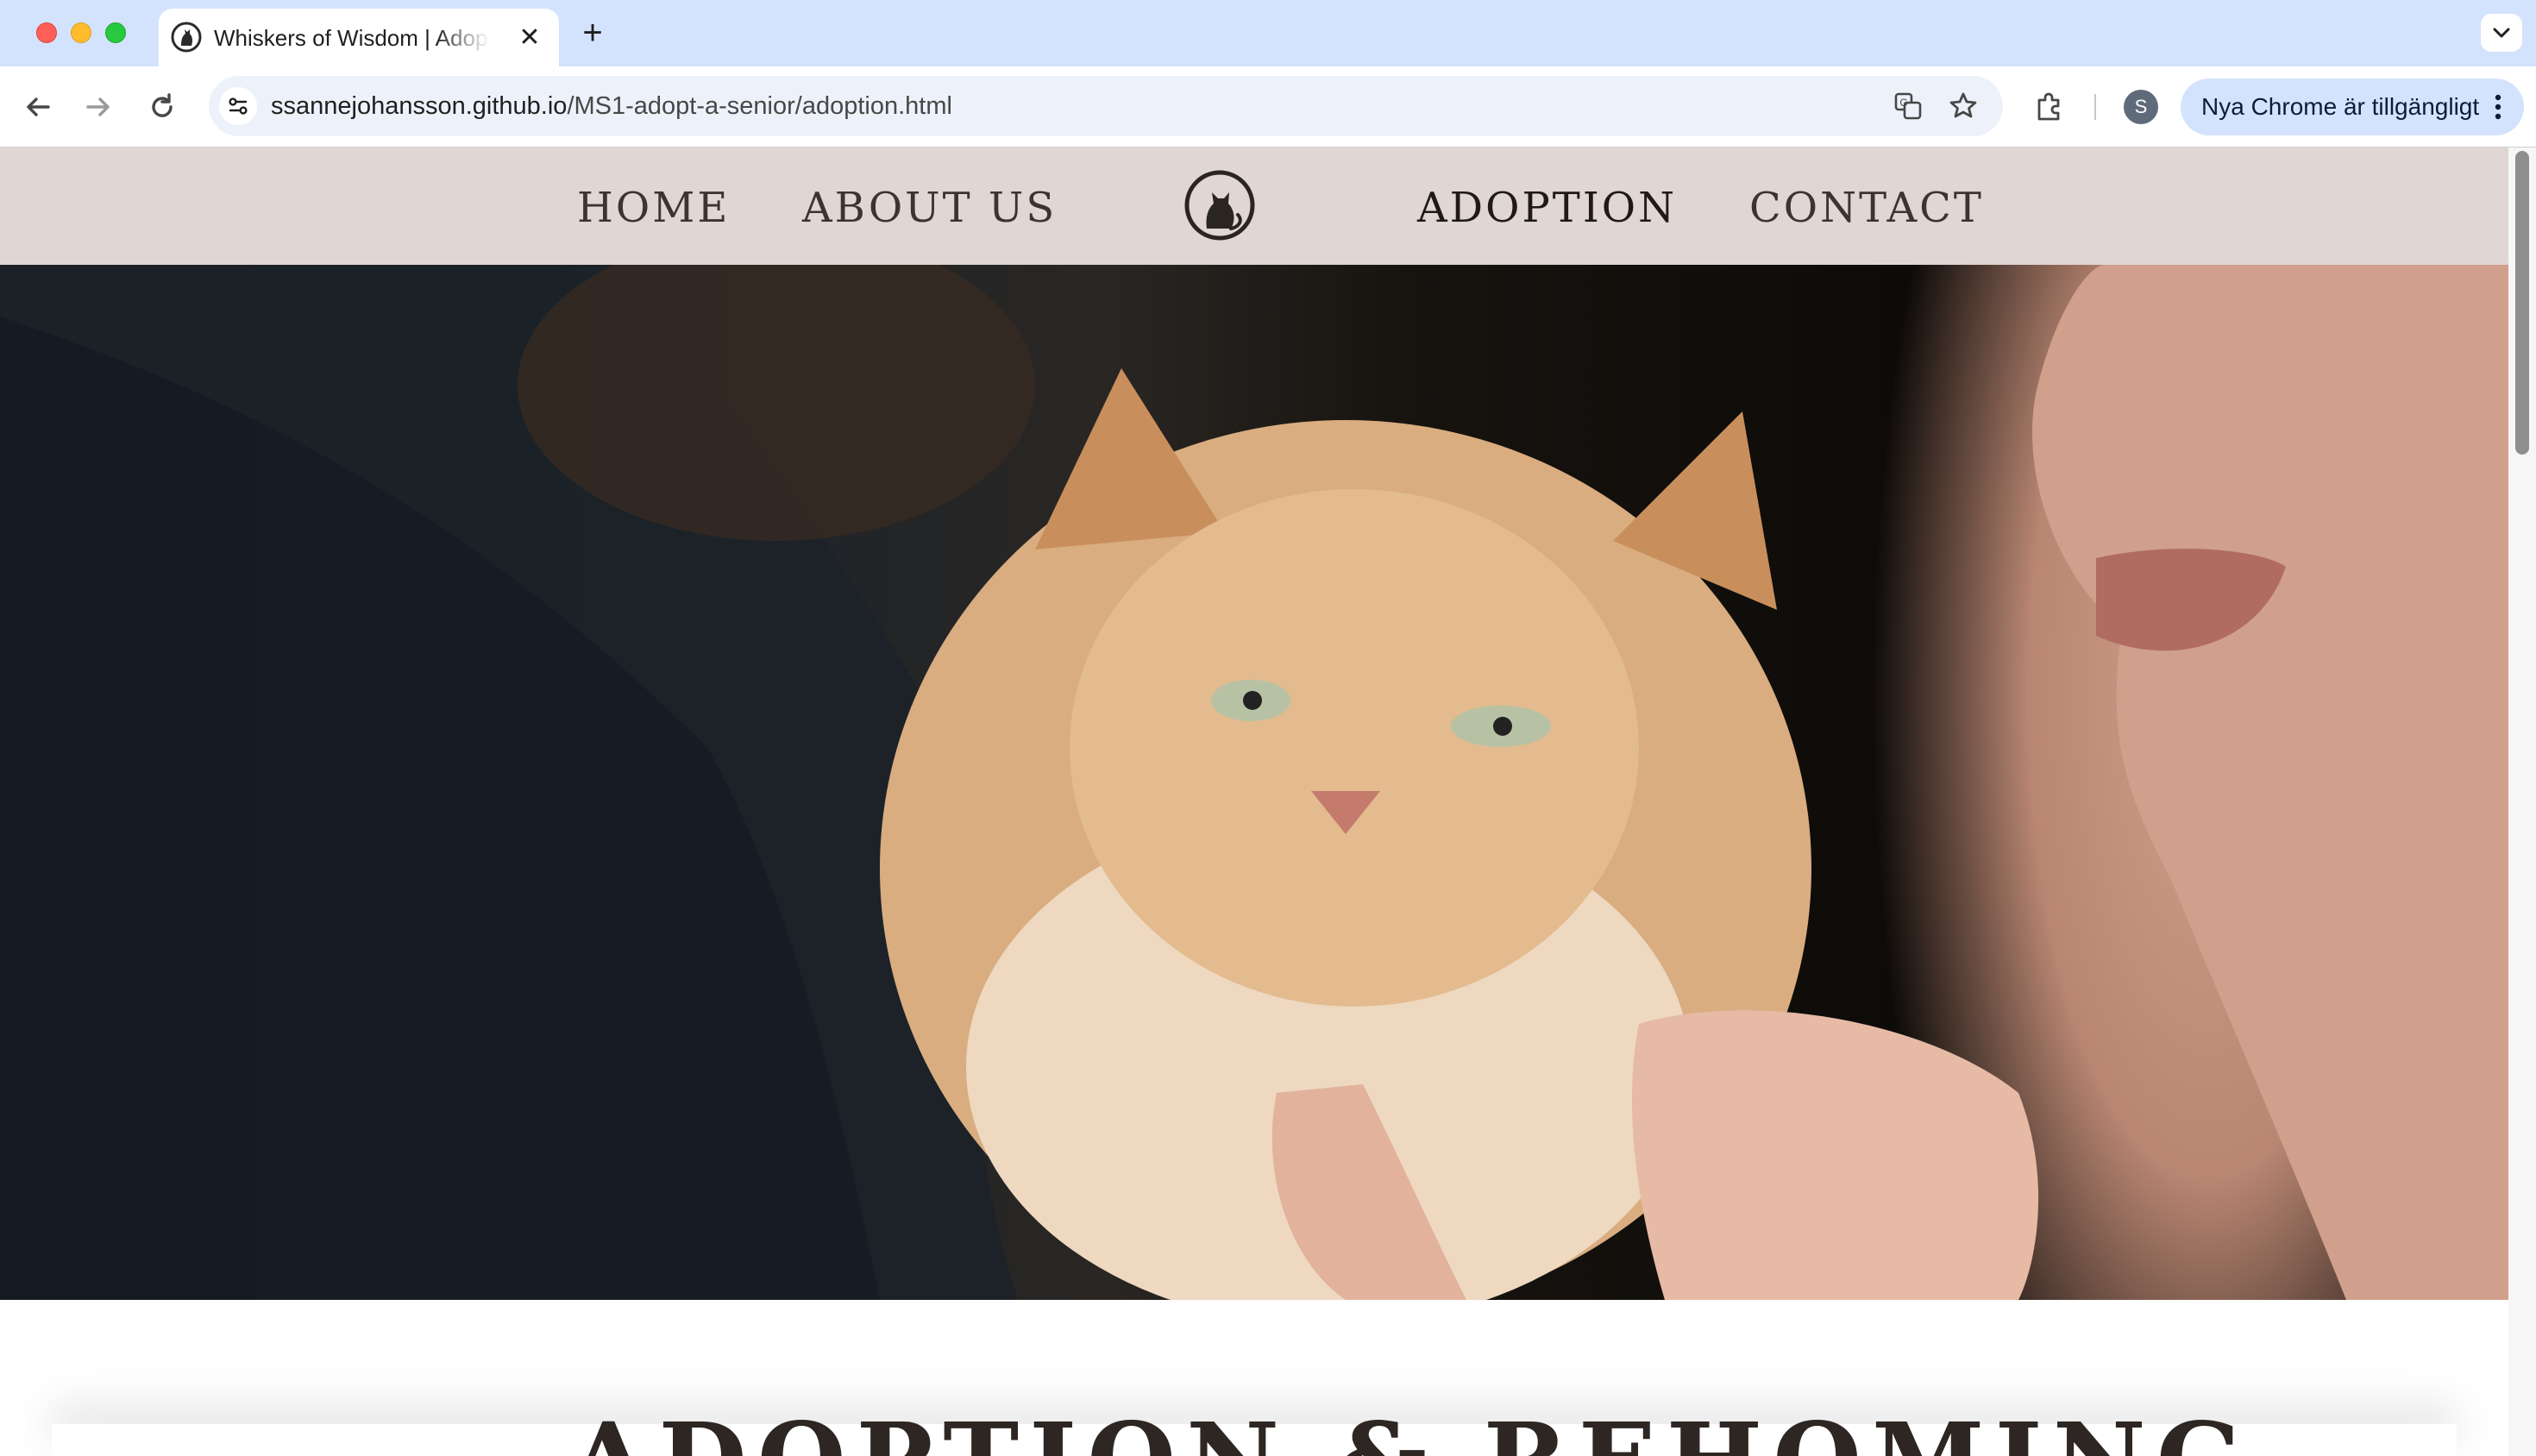 The height and width of the screenshot is (1456, 2536). What do you see at coordinates (759, 106) in the screenshot?
I see `url-path: /MS1-adopt-a-senior/adoption.html` at bounding box center [759, 106].